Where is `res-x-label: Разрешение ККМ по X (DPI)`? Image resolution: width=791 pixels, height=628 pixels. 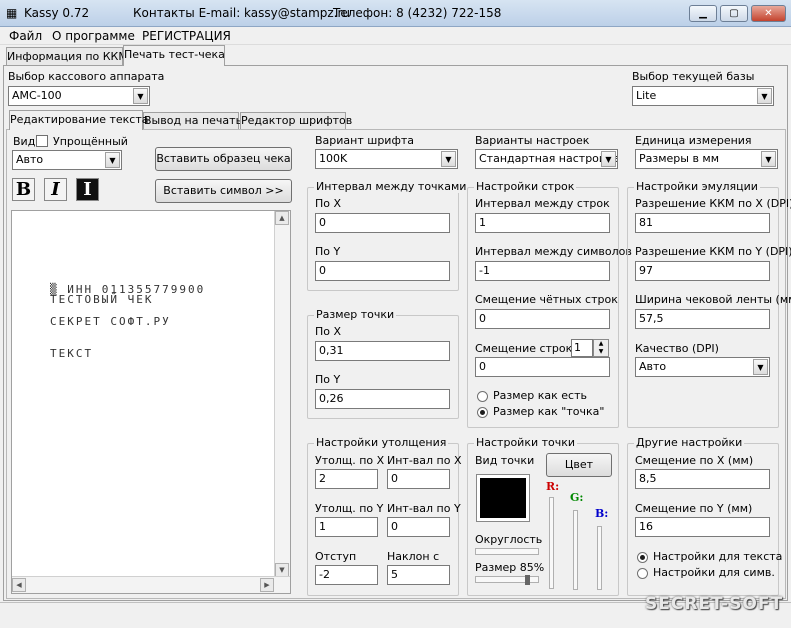 res-x-label: Разрешение ККМ по X (DPI) is located at coordinates (713, 203).